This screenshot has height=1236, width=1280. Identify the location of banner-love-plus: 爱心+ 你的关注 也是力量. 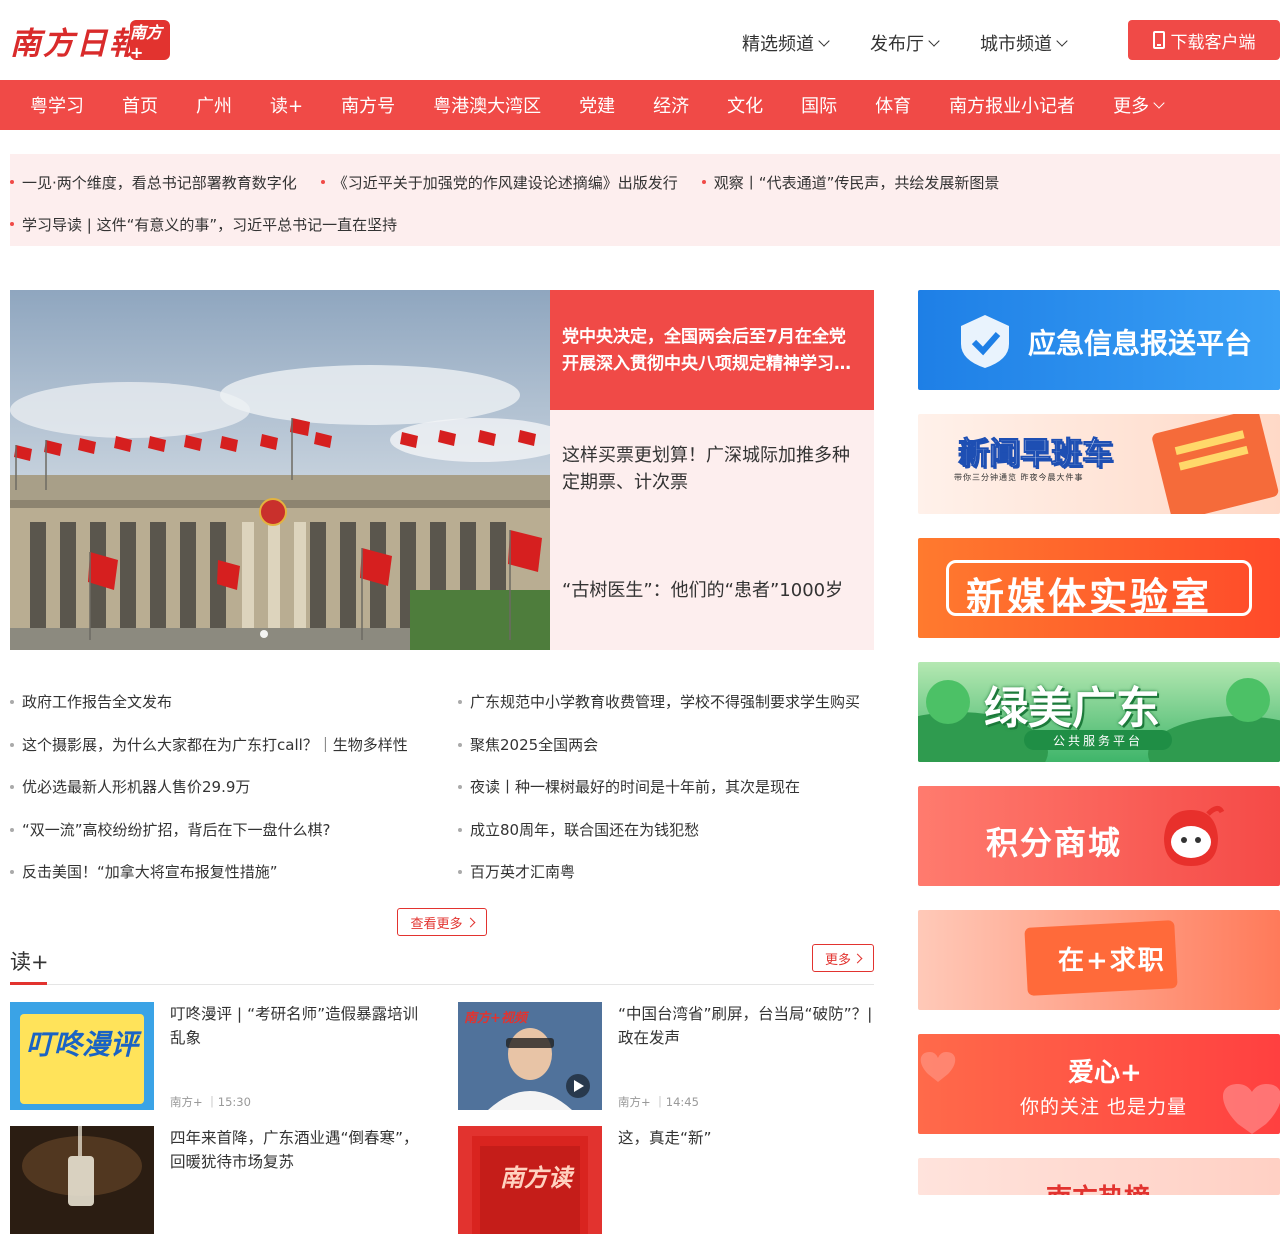
(1099, 1084).